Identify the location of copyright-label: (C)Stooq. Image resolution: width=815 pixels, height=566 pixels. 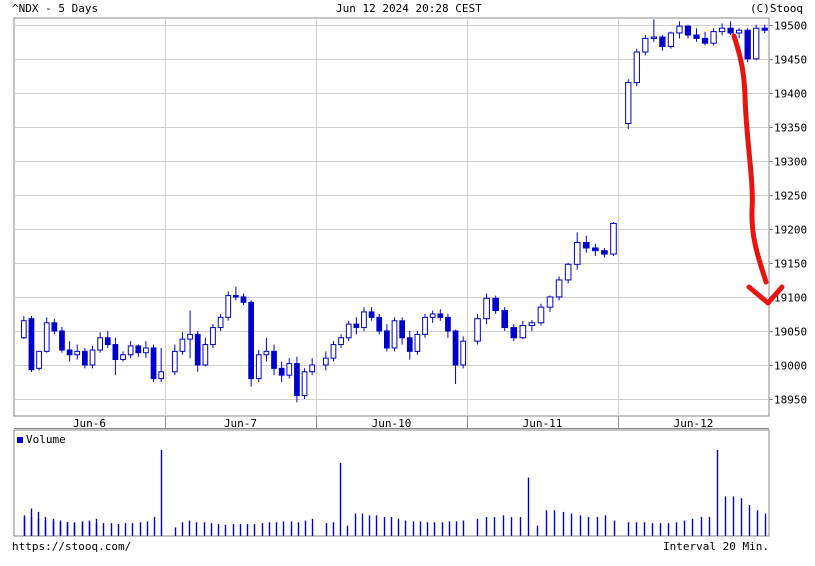
(776, 8).